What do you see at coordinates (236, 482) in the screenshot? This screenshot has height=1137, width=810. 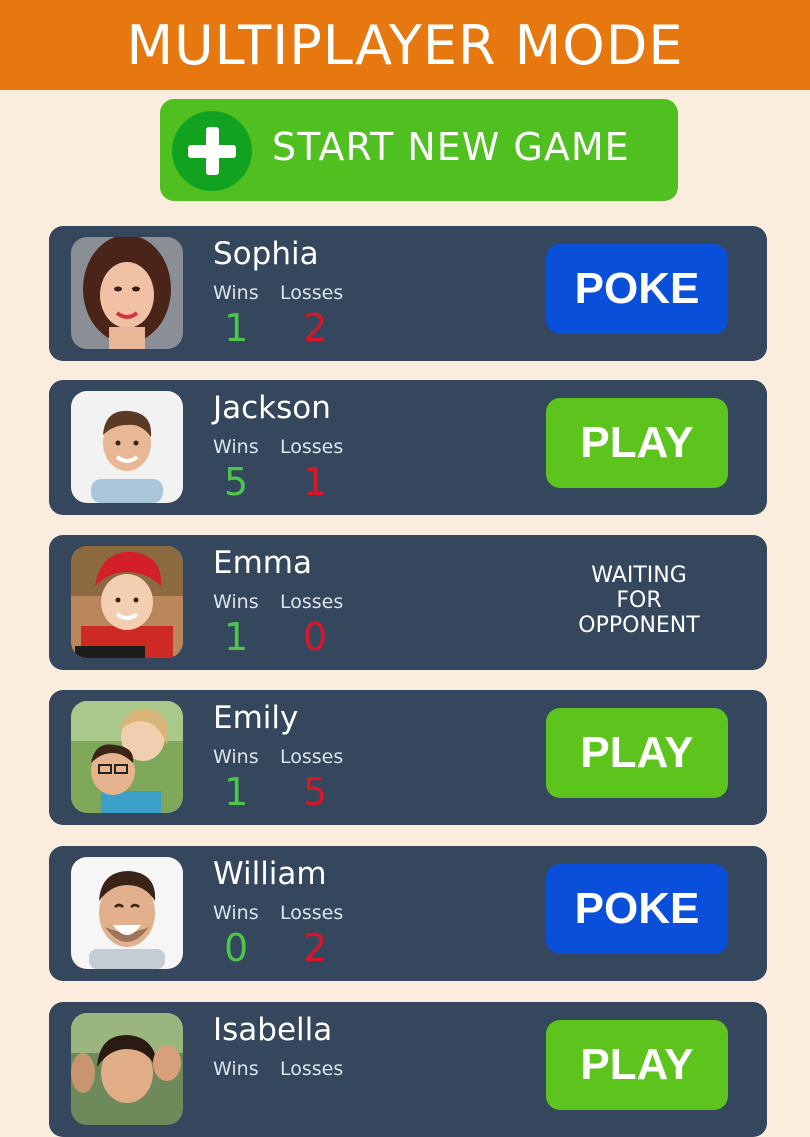 I see `wins-count: 5` at bounding box center [236, 482].